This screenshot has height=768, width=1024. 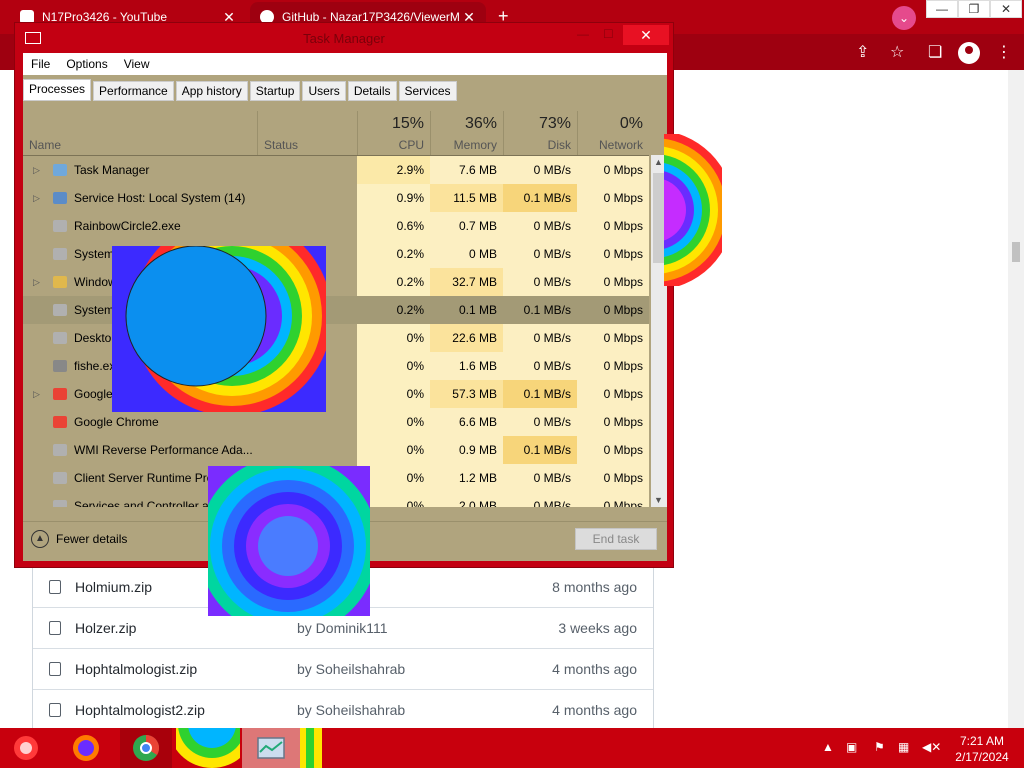 What do you see at coordinates (1004, 52) in the screenshot?
I see `more-menu-icon: ⋮` at bounding box center [1004, 52].